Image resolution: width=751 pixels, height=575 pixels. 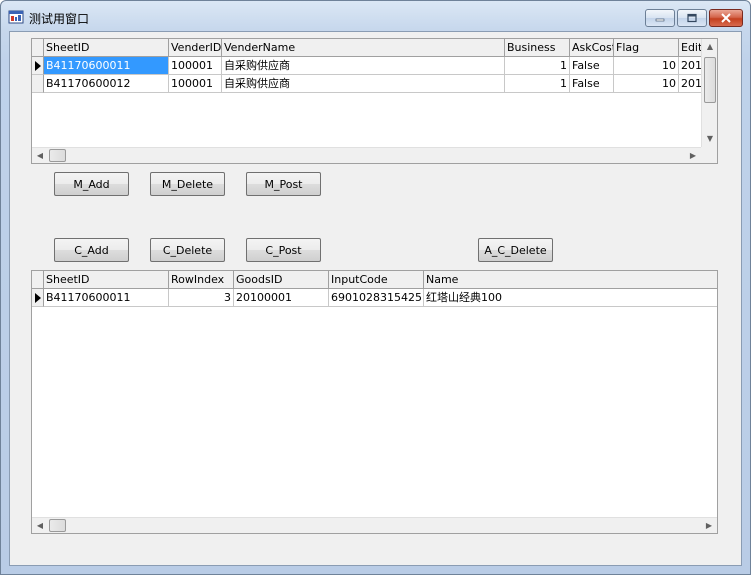 What do you see at coordinates (91, 250) in the screenshot?
I see `child-add-button: C_Add` at bounding box center [91, 250].